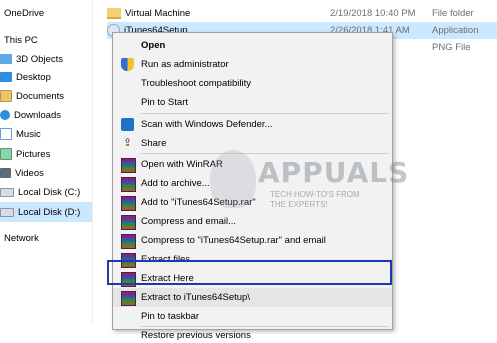 The width and height of the screenshot is (497, 343). What do you see at coordinates (6, 96) in the screenshot?
I see `documents-icon` at bounding box center [6, 96].